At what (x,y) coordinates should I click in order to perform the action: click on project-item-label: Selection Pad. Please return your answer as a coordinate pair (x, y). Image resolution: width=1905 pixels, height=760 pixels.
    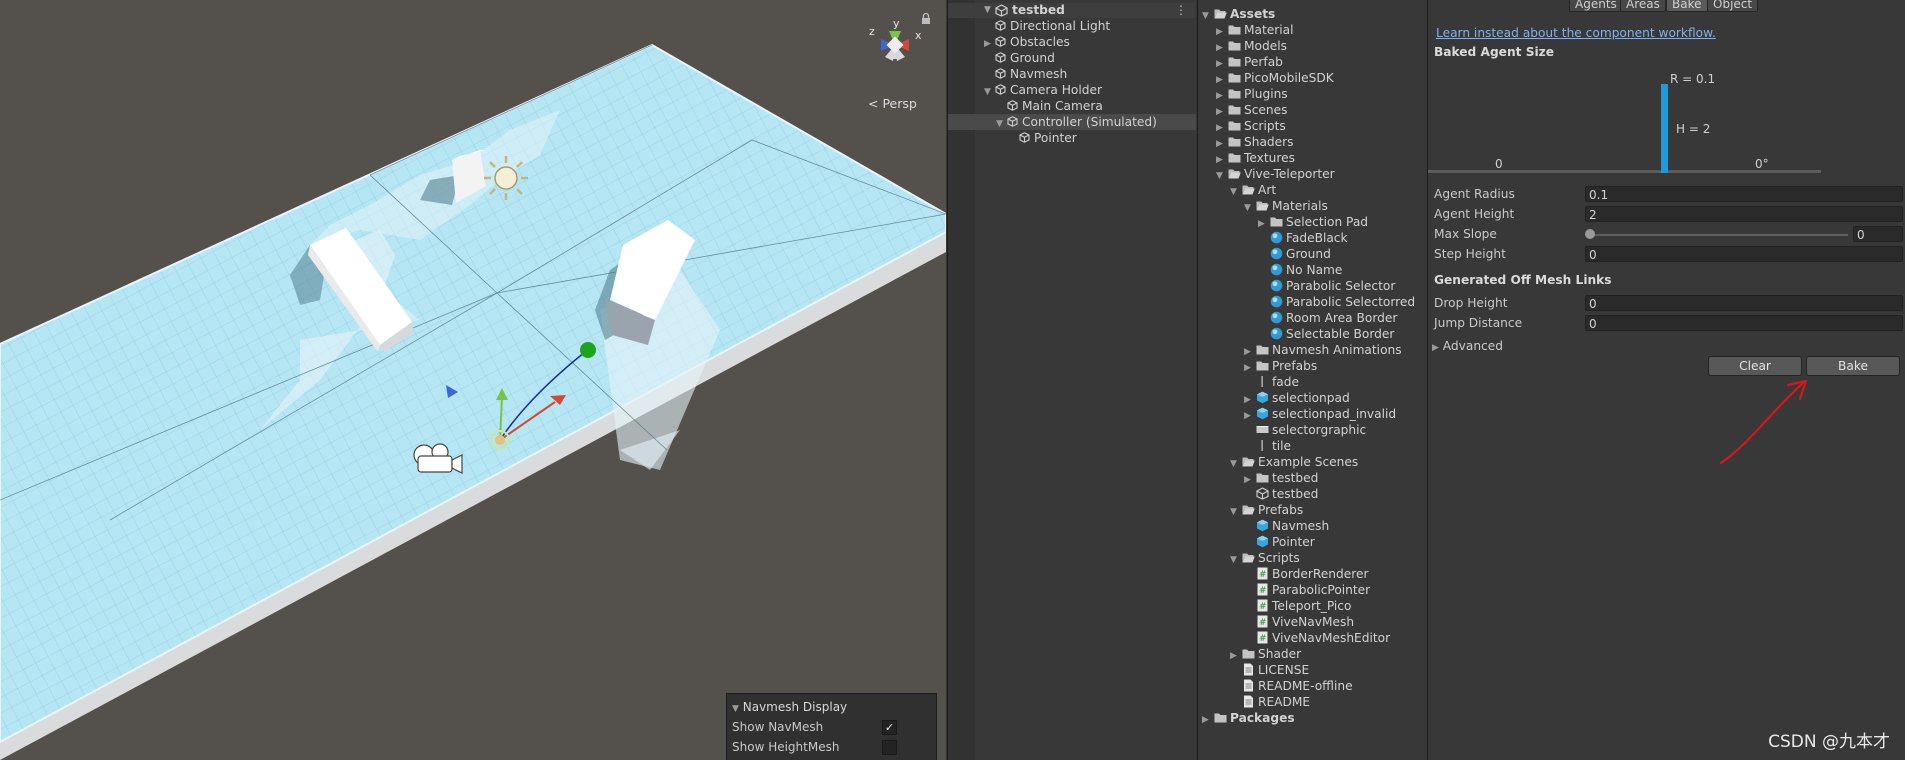
    Looking at the image, I should click on (1327, 222).